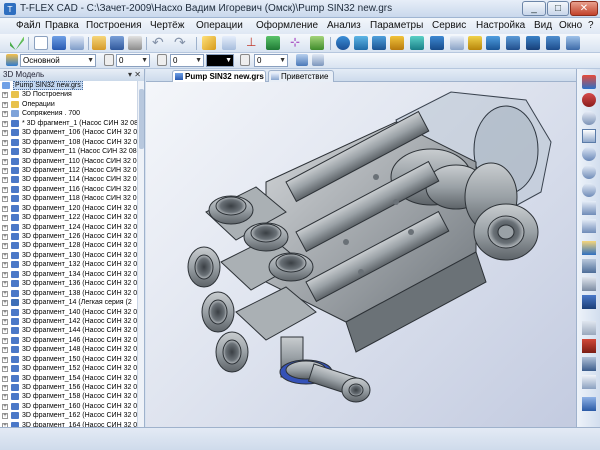  Describe the element at coordinates (589, 136) in the screenshot. I see `zoom-window-icon` at that location.